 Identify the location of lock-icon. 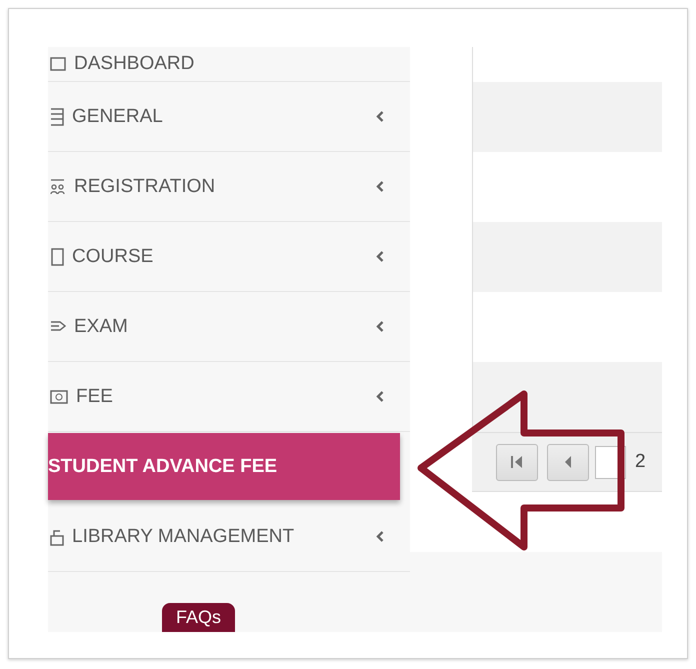
(57, 537).